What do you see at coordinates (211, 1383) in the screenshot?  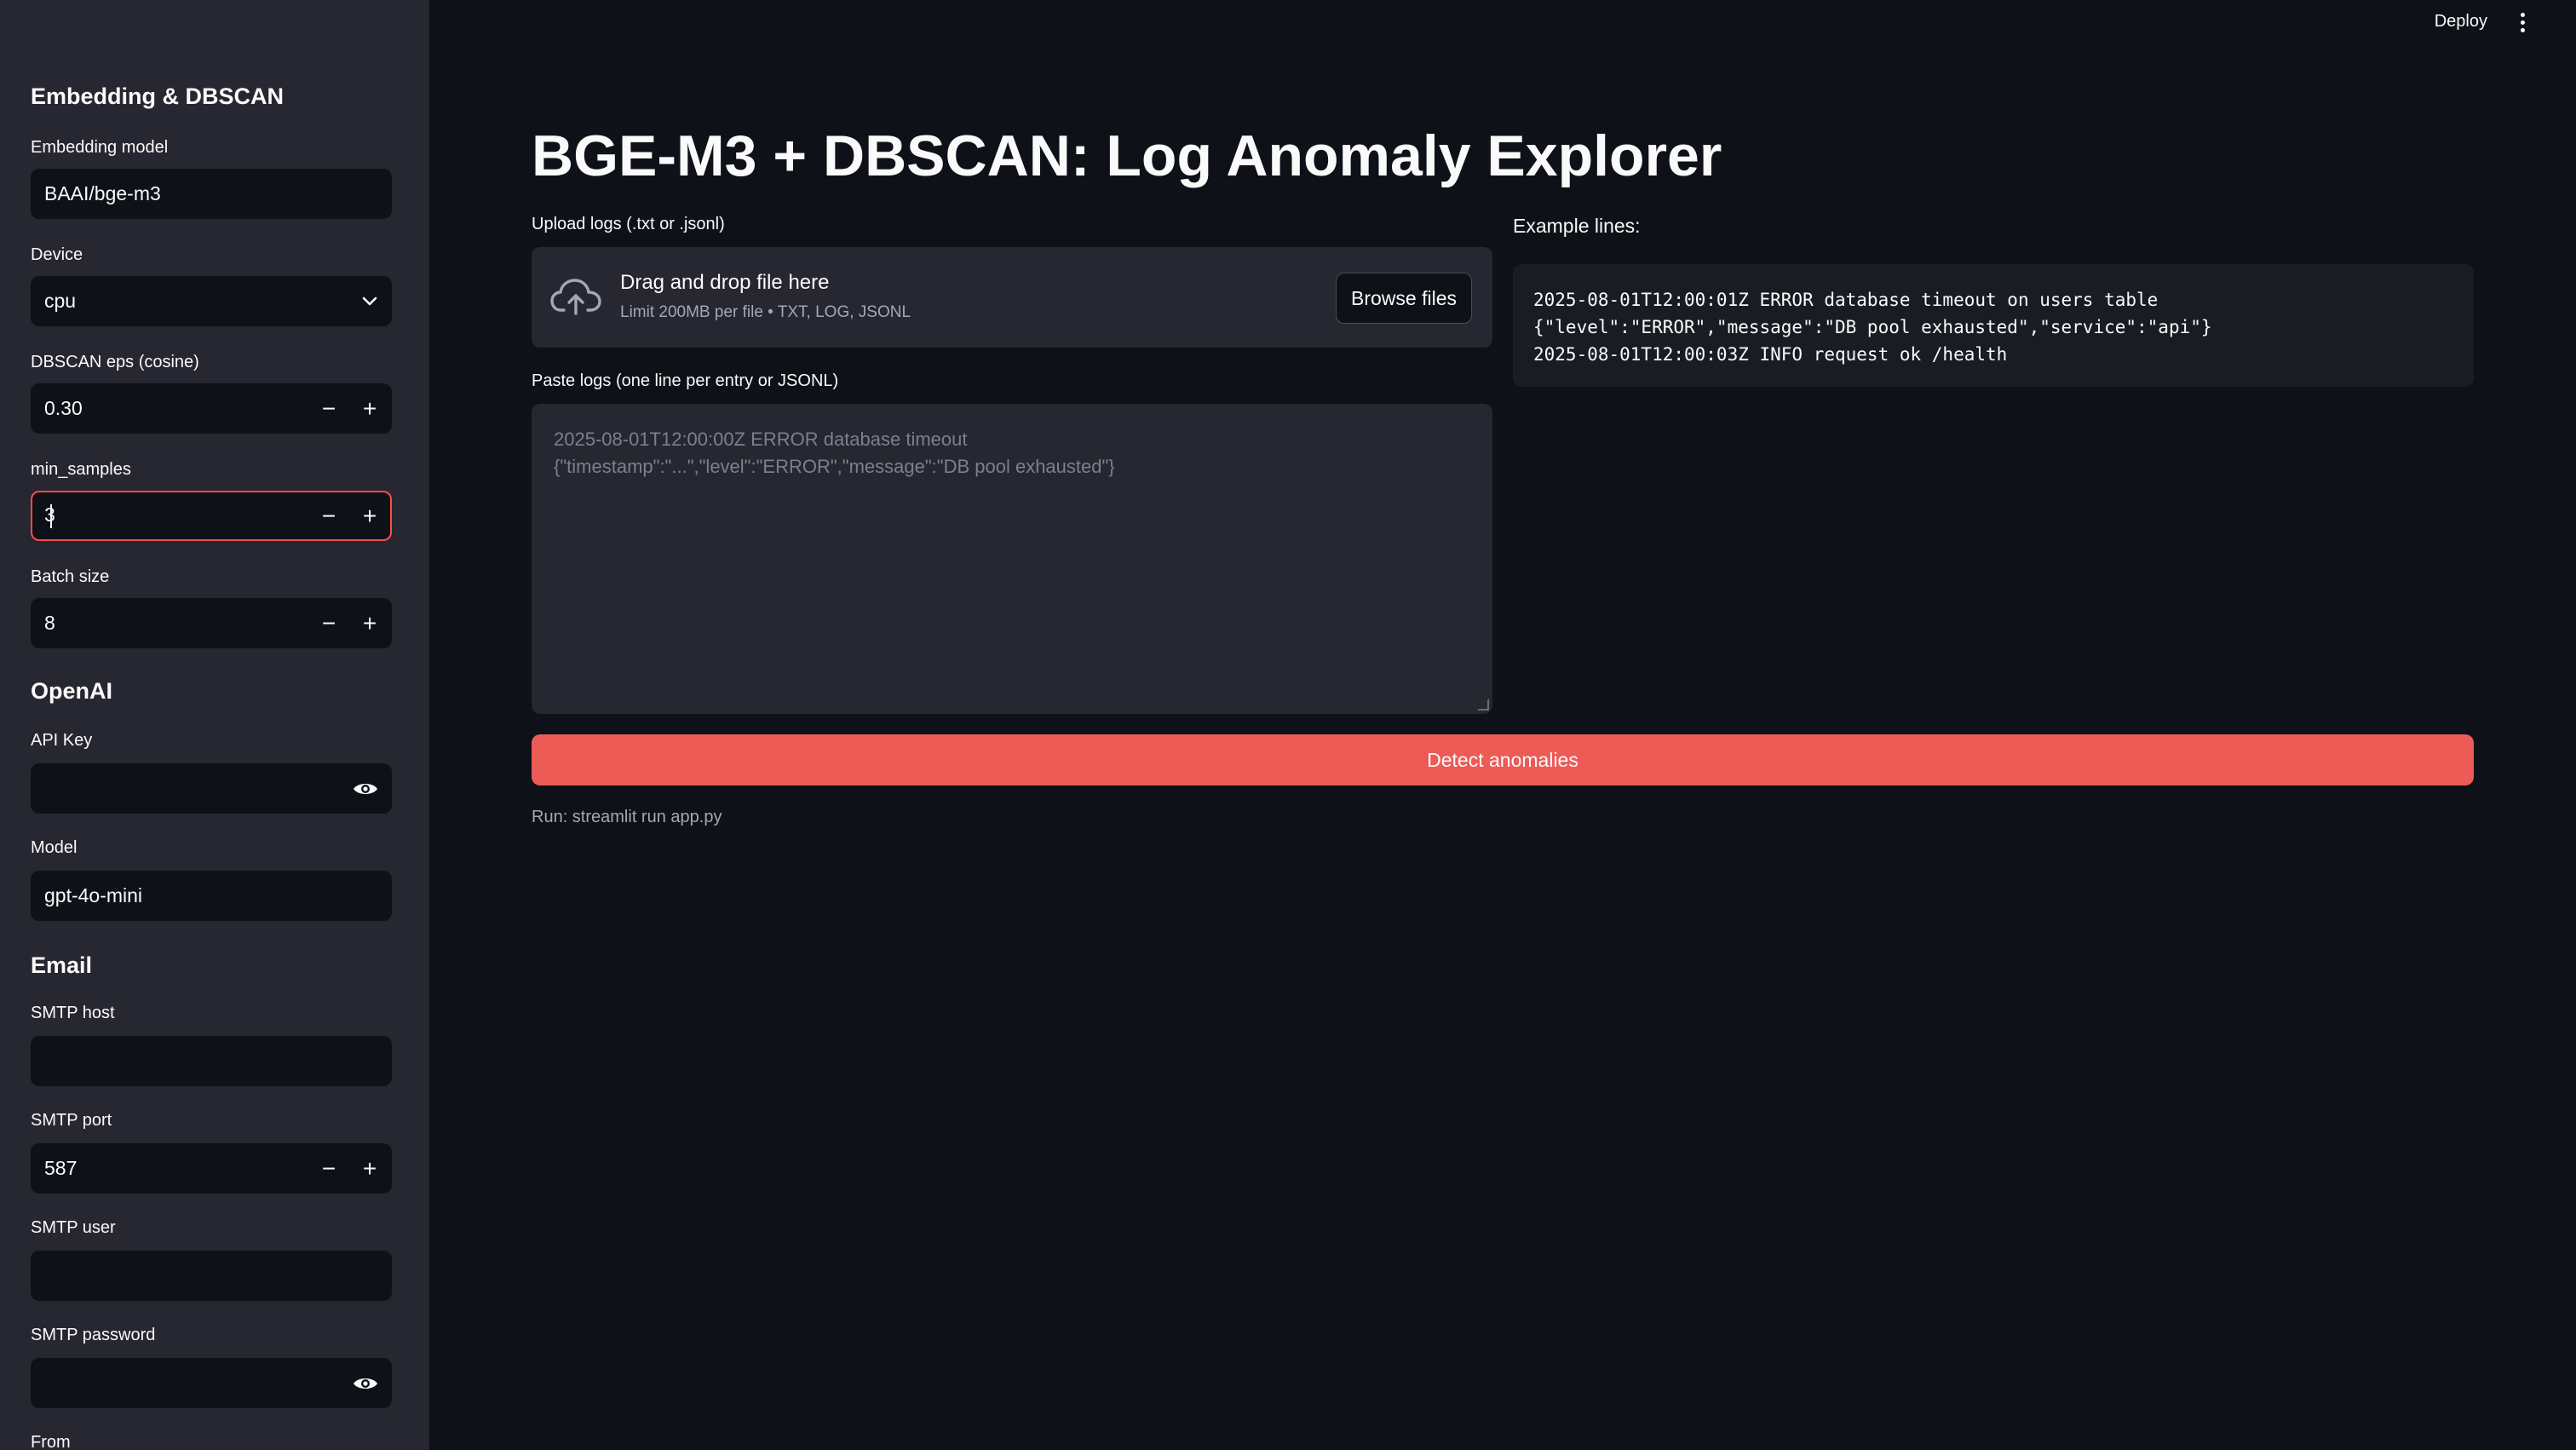 I see `smtp-password-input` at bounding box center [211, 1383].